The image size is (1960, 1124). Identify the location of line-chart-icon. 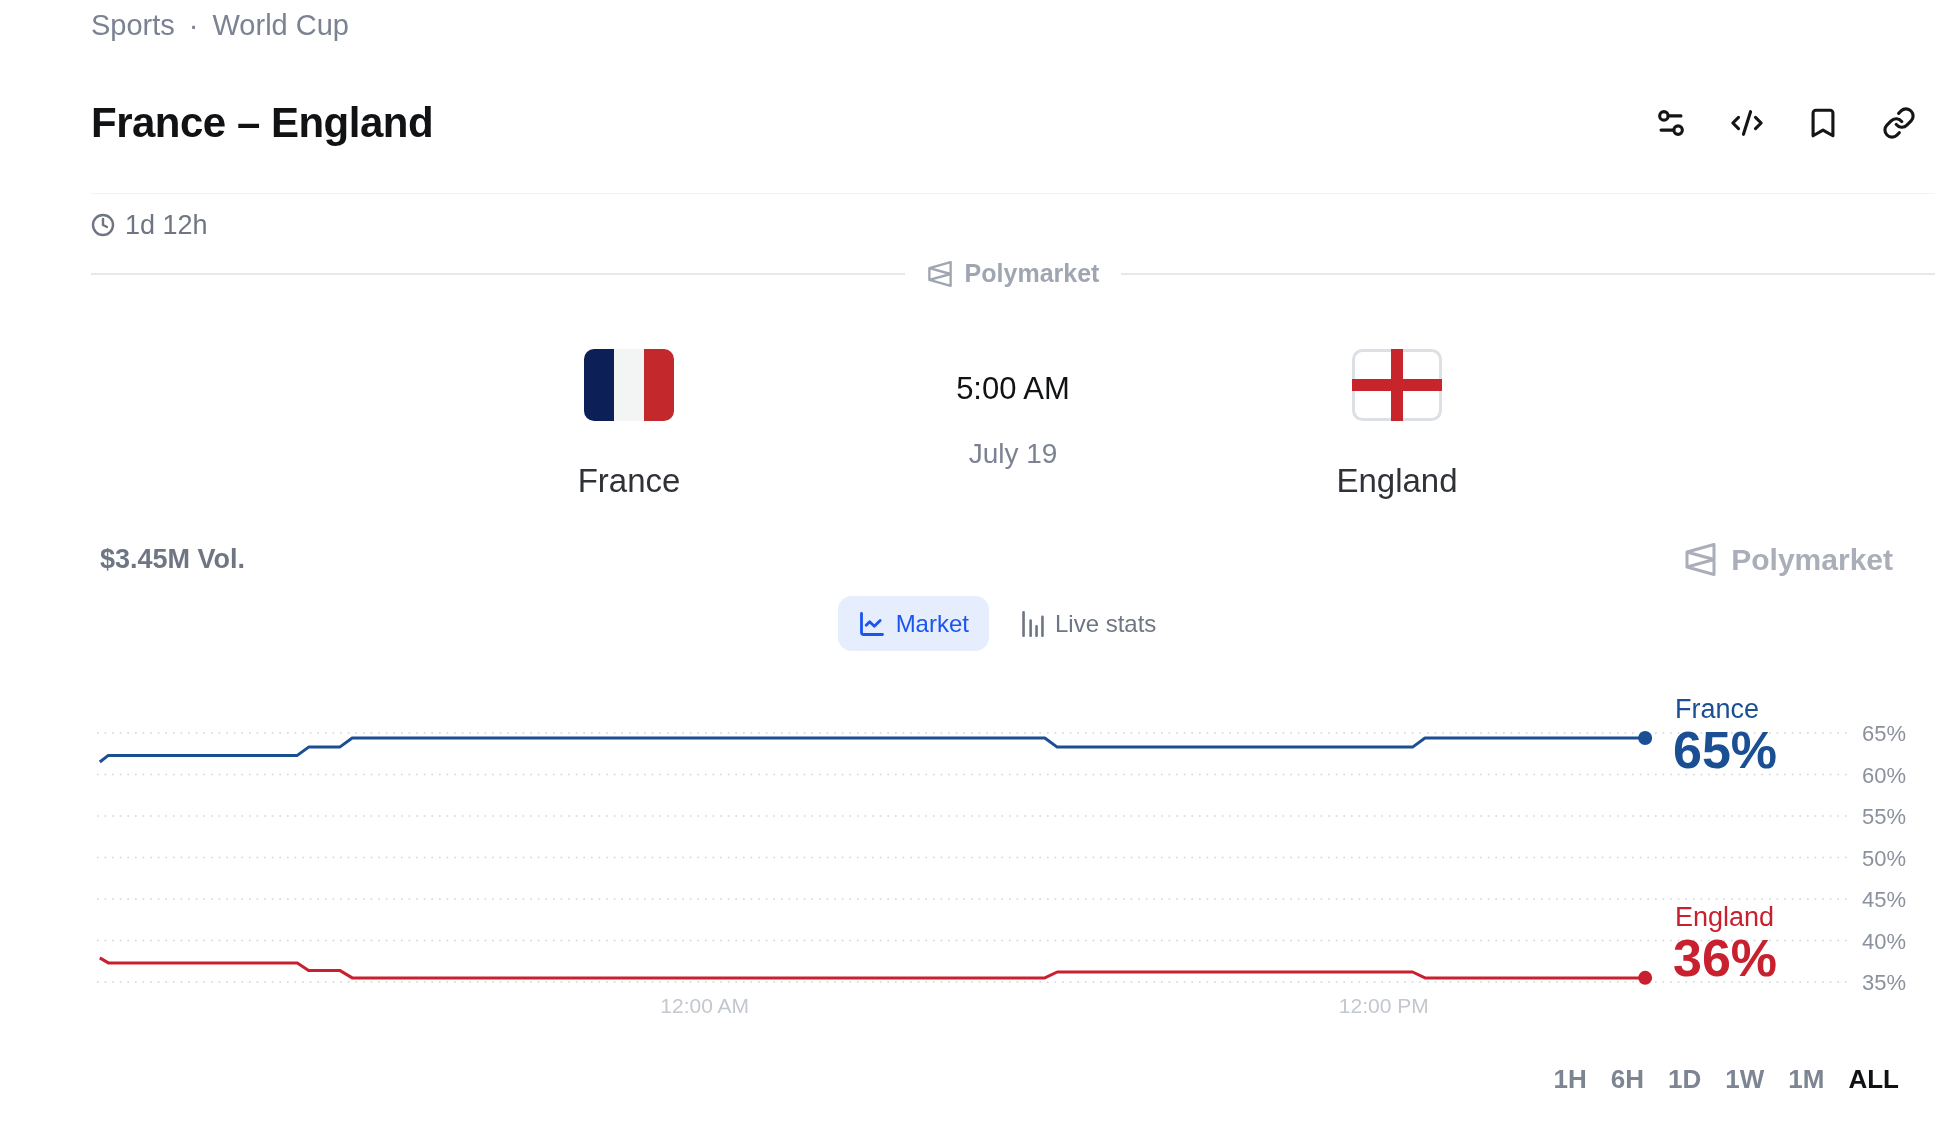
(871, 623).